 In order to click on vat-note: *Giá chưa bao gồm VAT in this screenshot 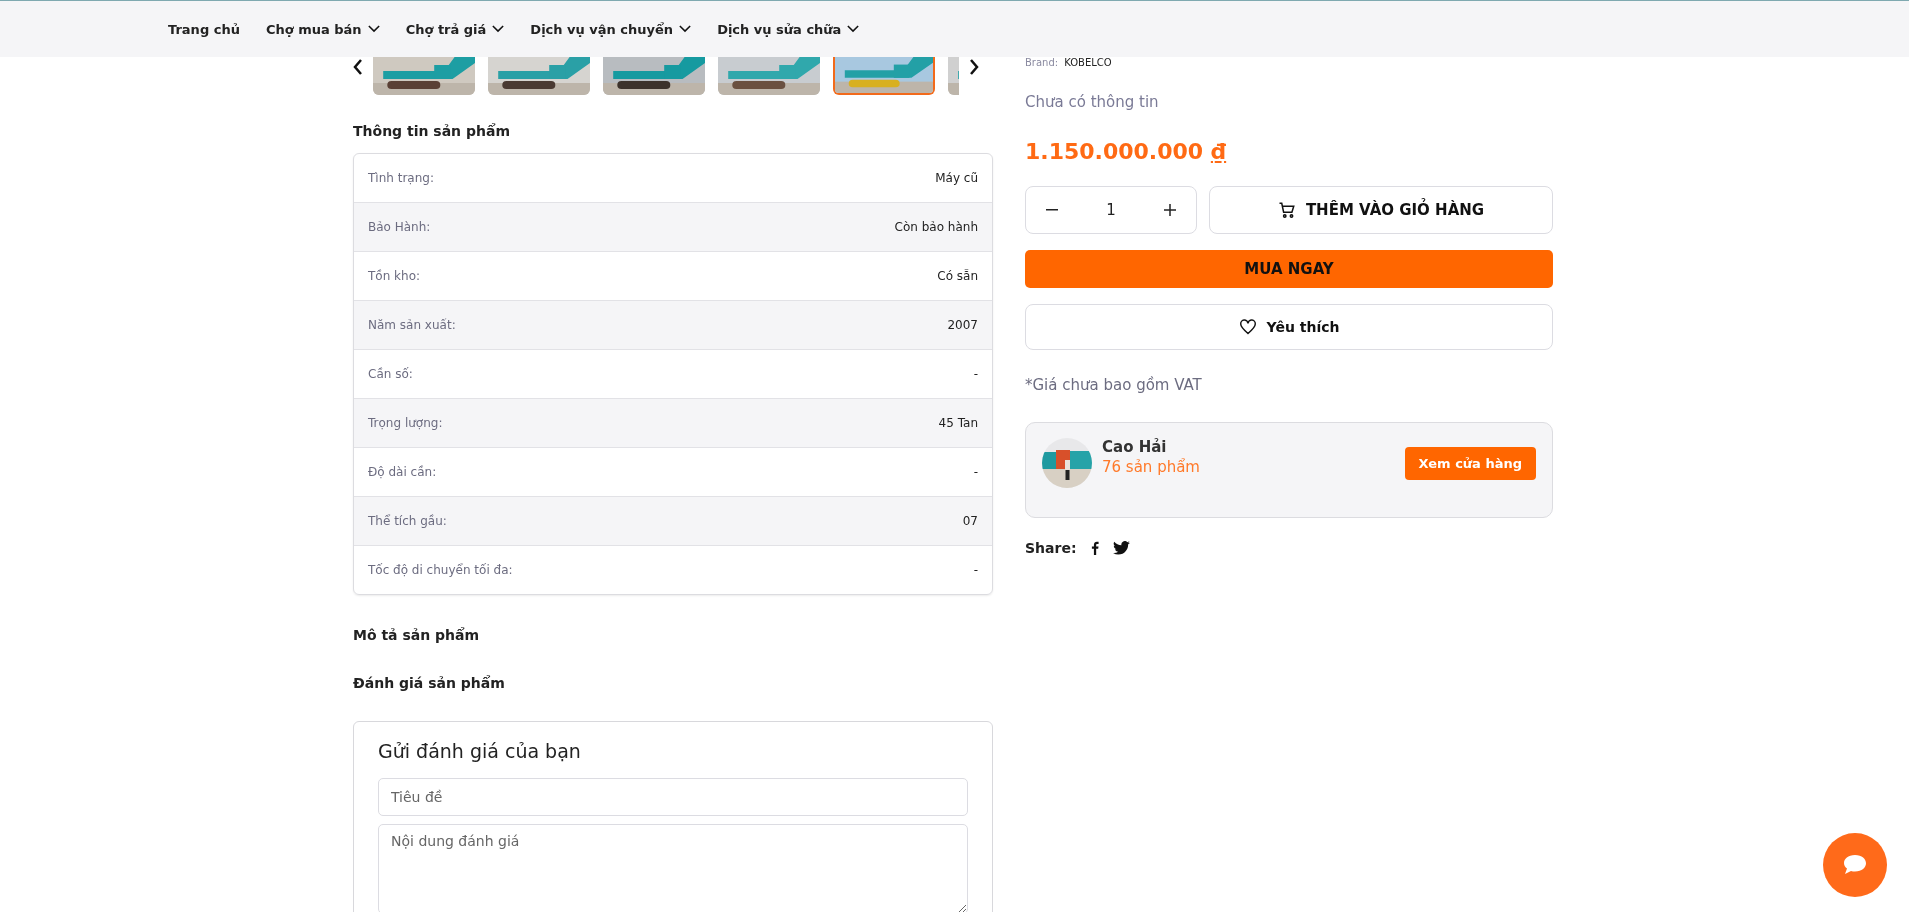, I will do `click(1113, 385)`.